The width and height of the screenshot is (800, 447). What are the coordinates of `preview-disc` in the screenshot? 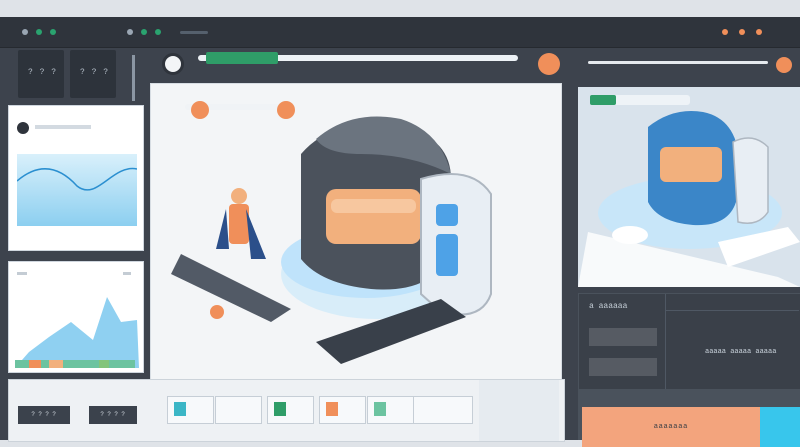 It's located at (630, 235).